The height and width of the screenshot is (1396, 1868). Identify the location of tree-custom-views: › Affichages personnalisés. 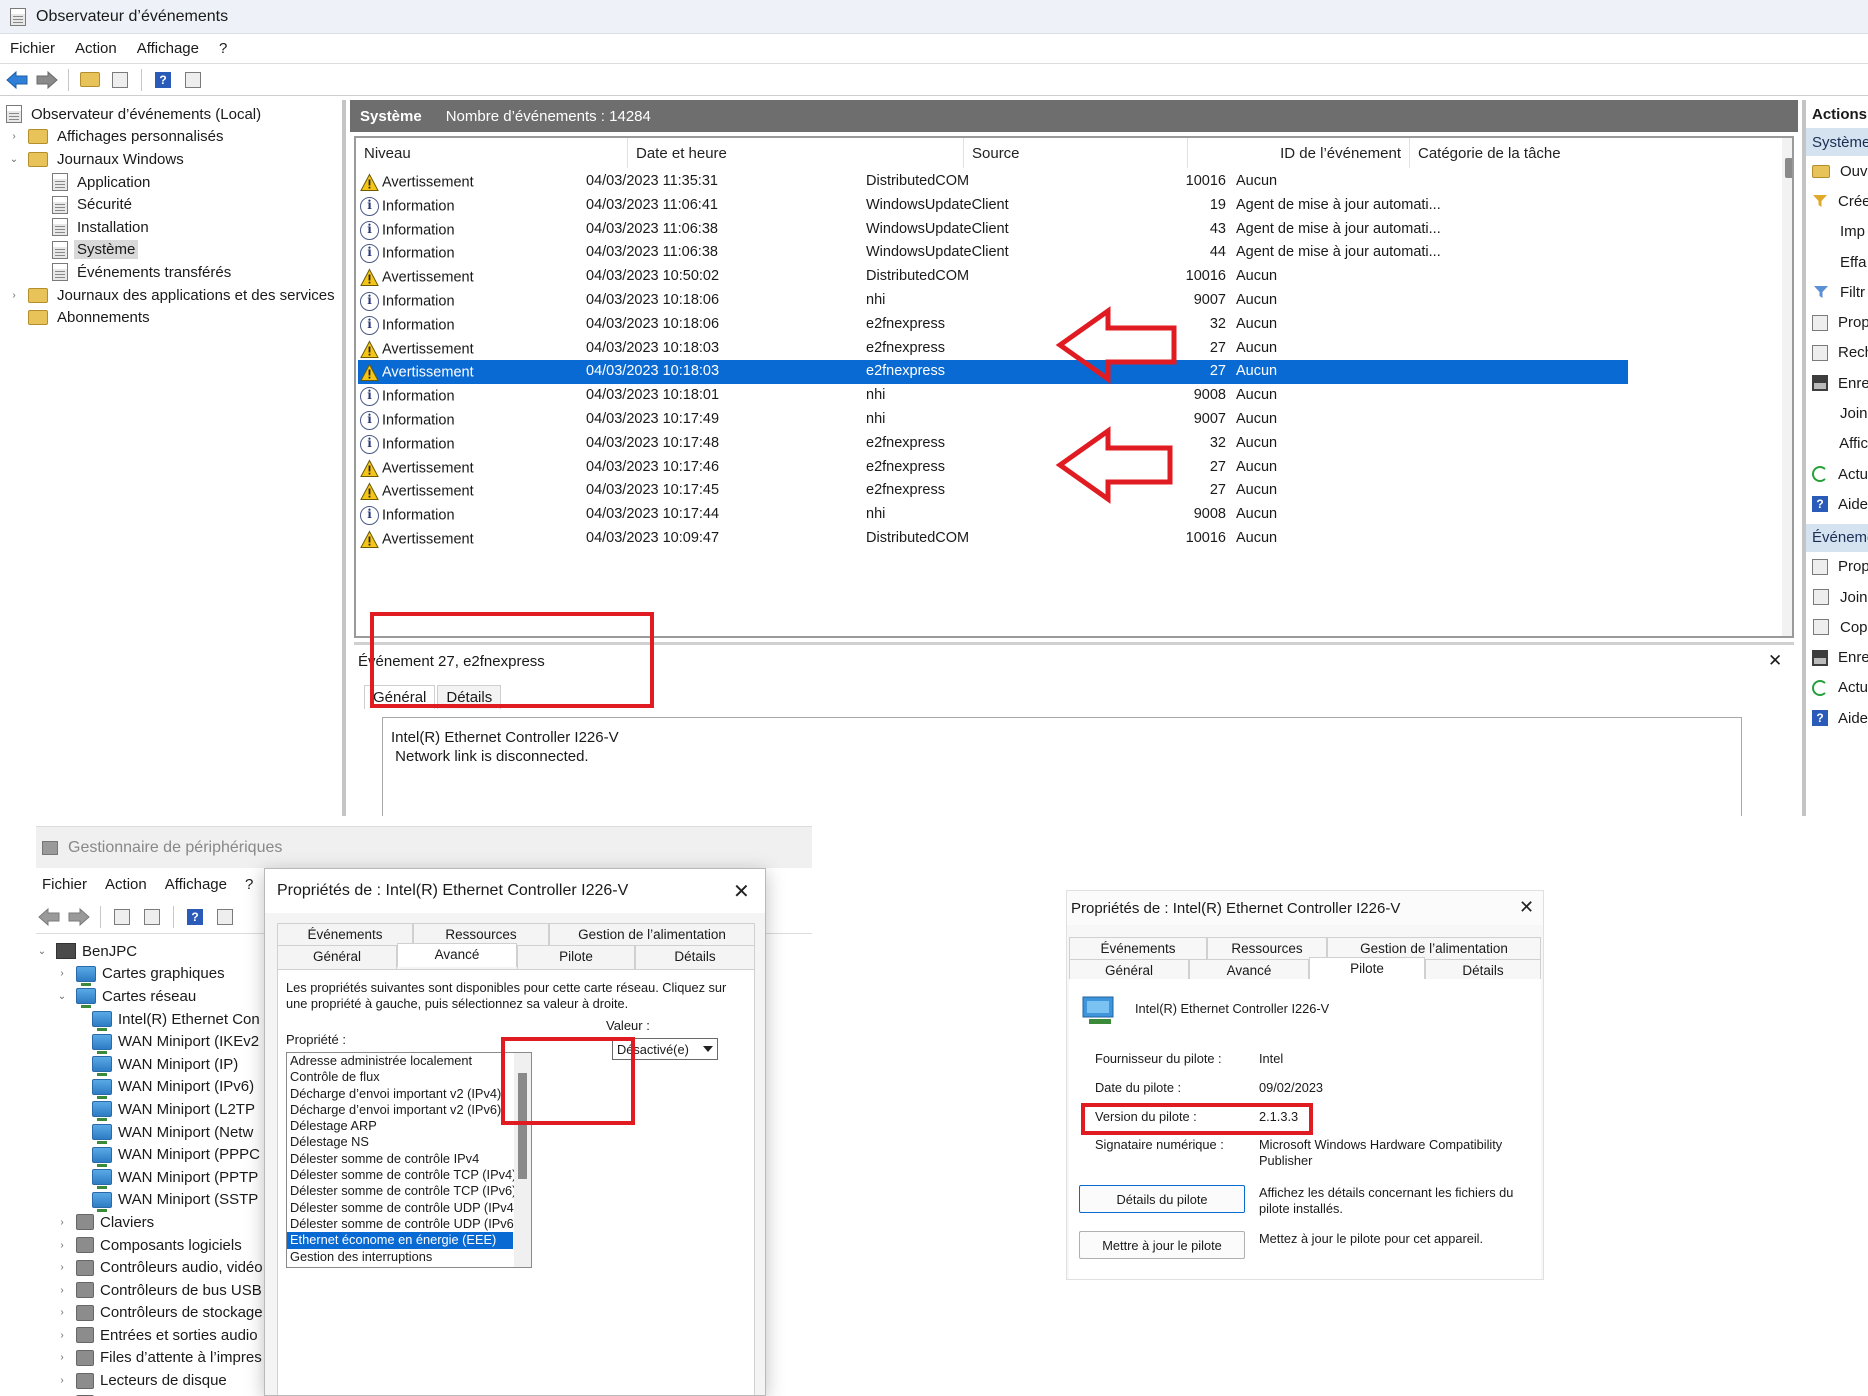
(171, 137).